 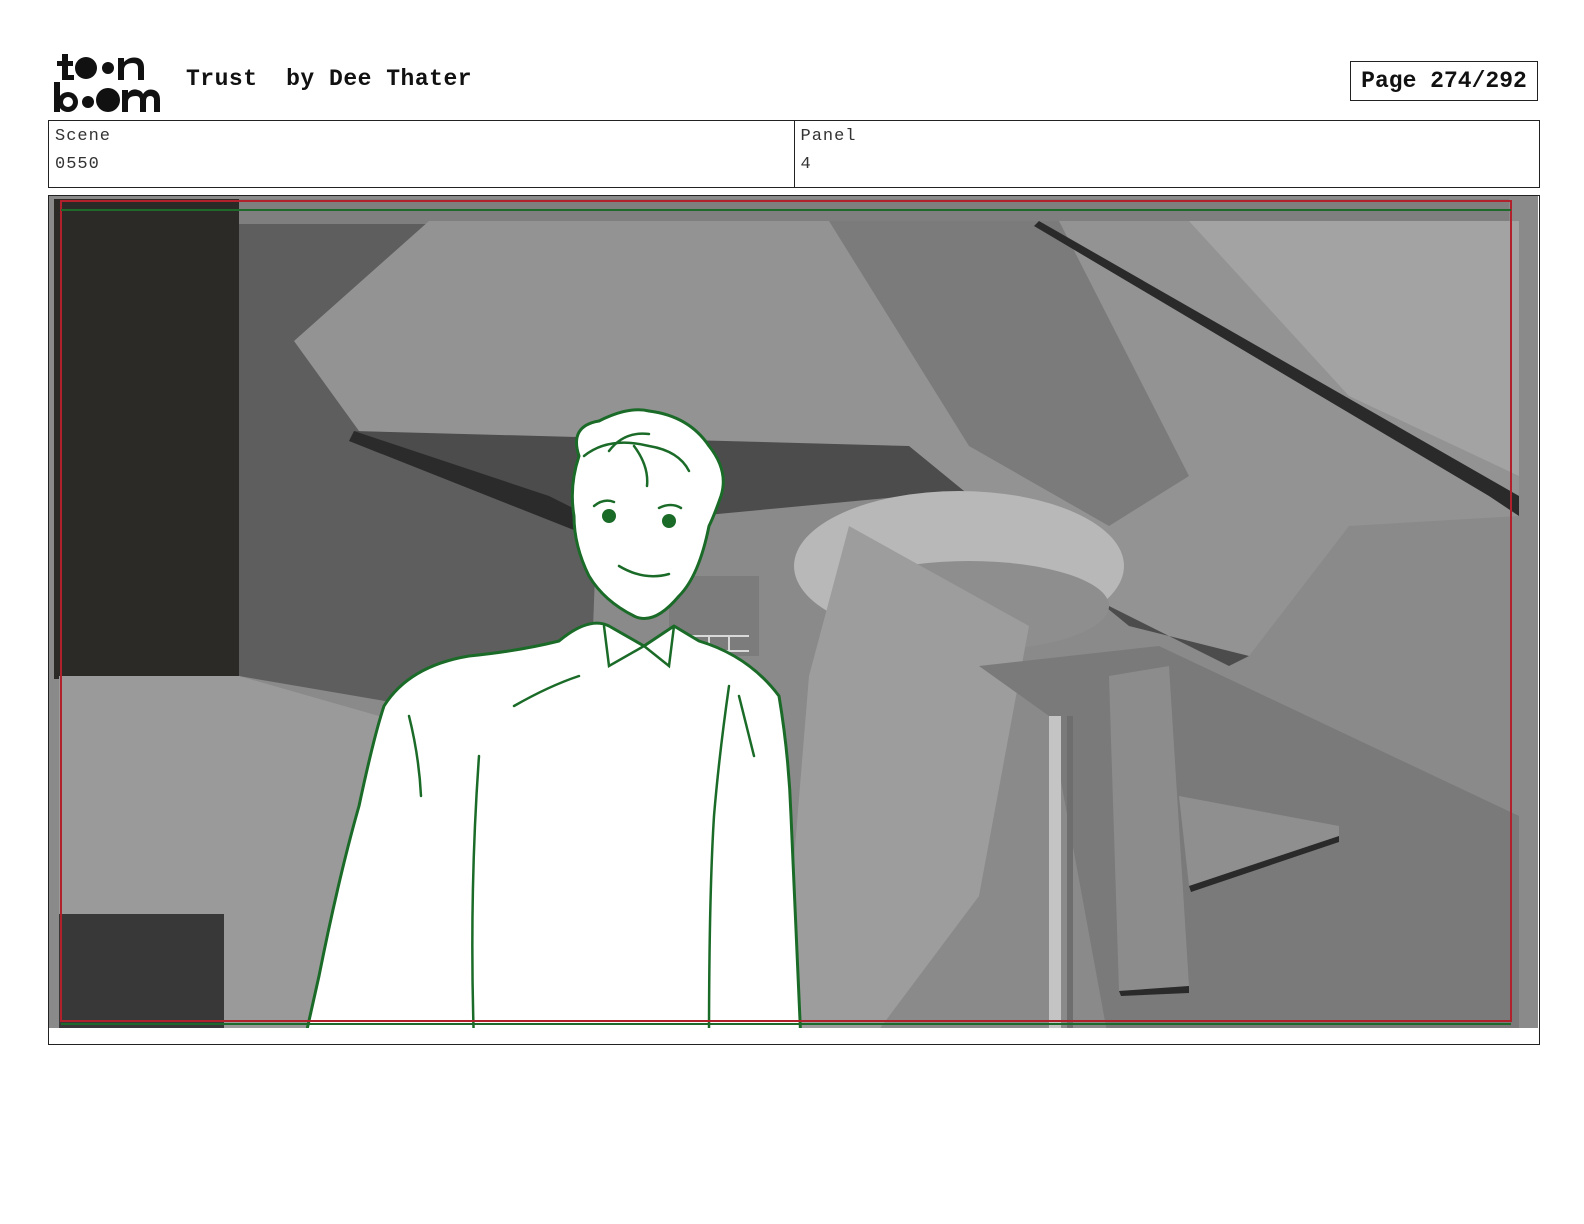 I want to click on panel-label: Panel, so click(x=828, y=136).